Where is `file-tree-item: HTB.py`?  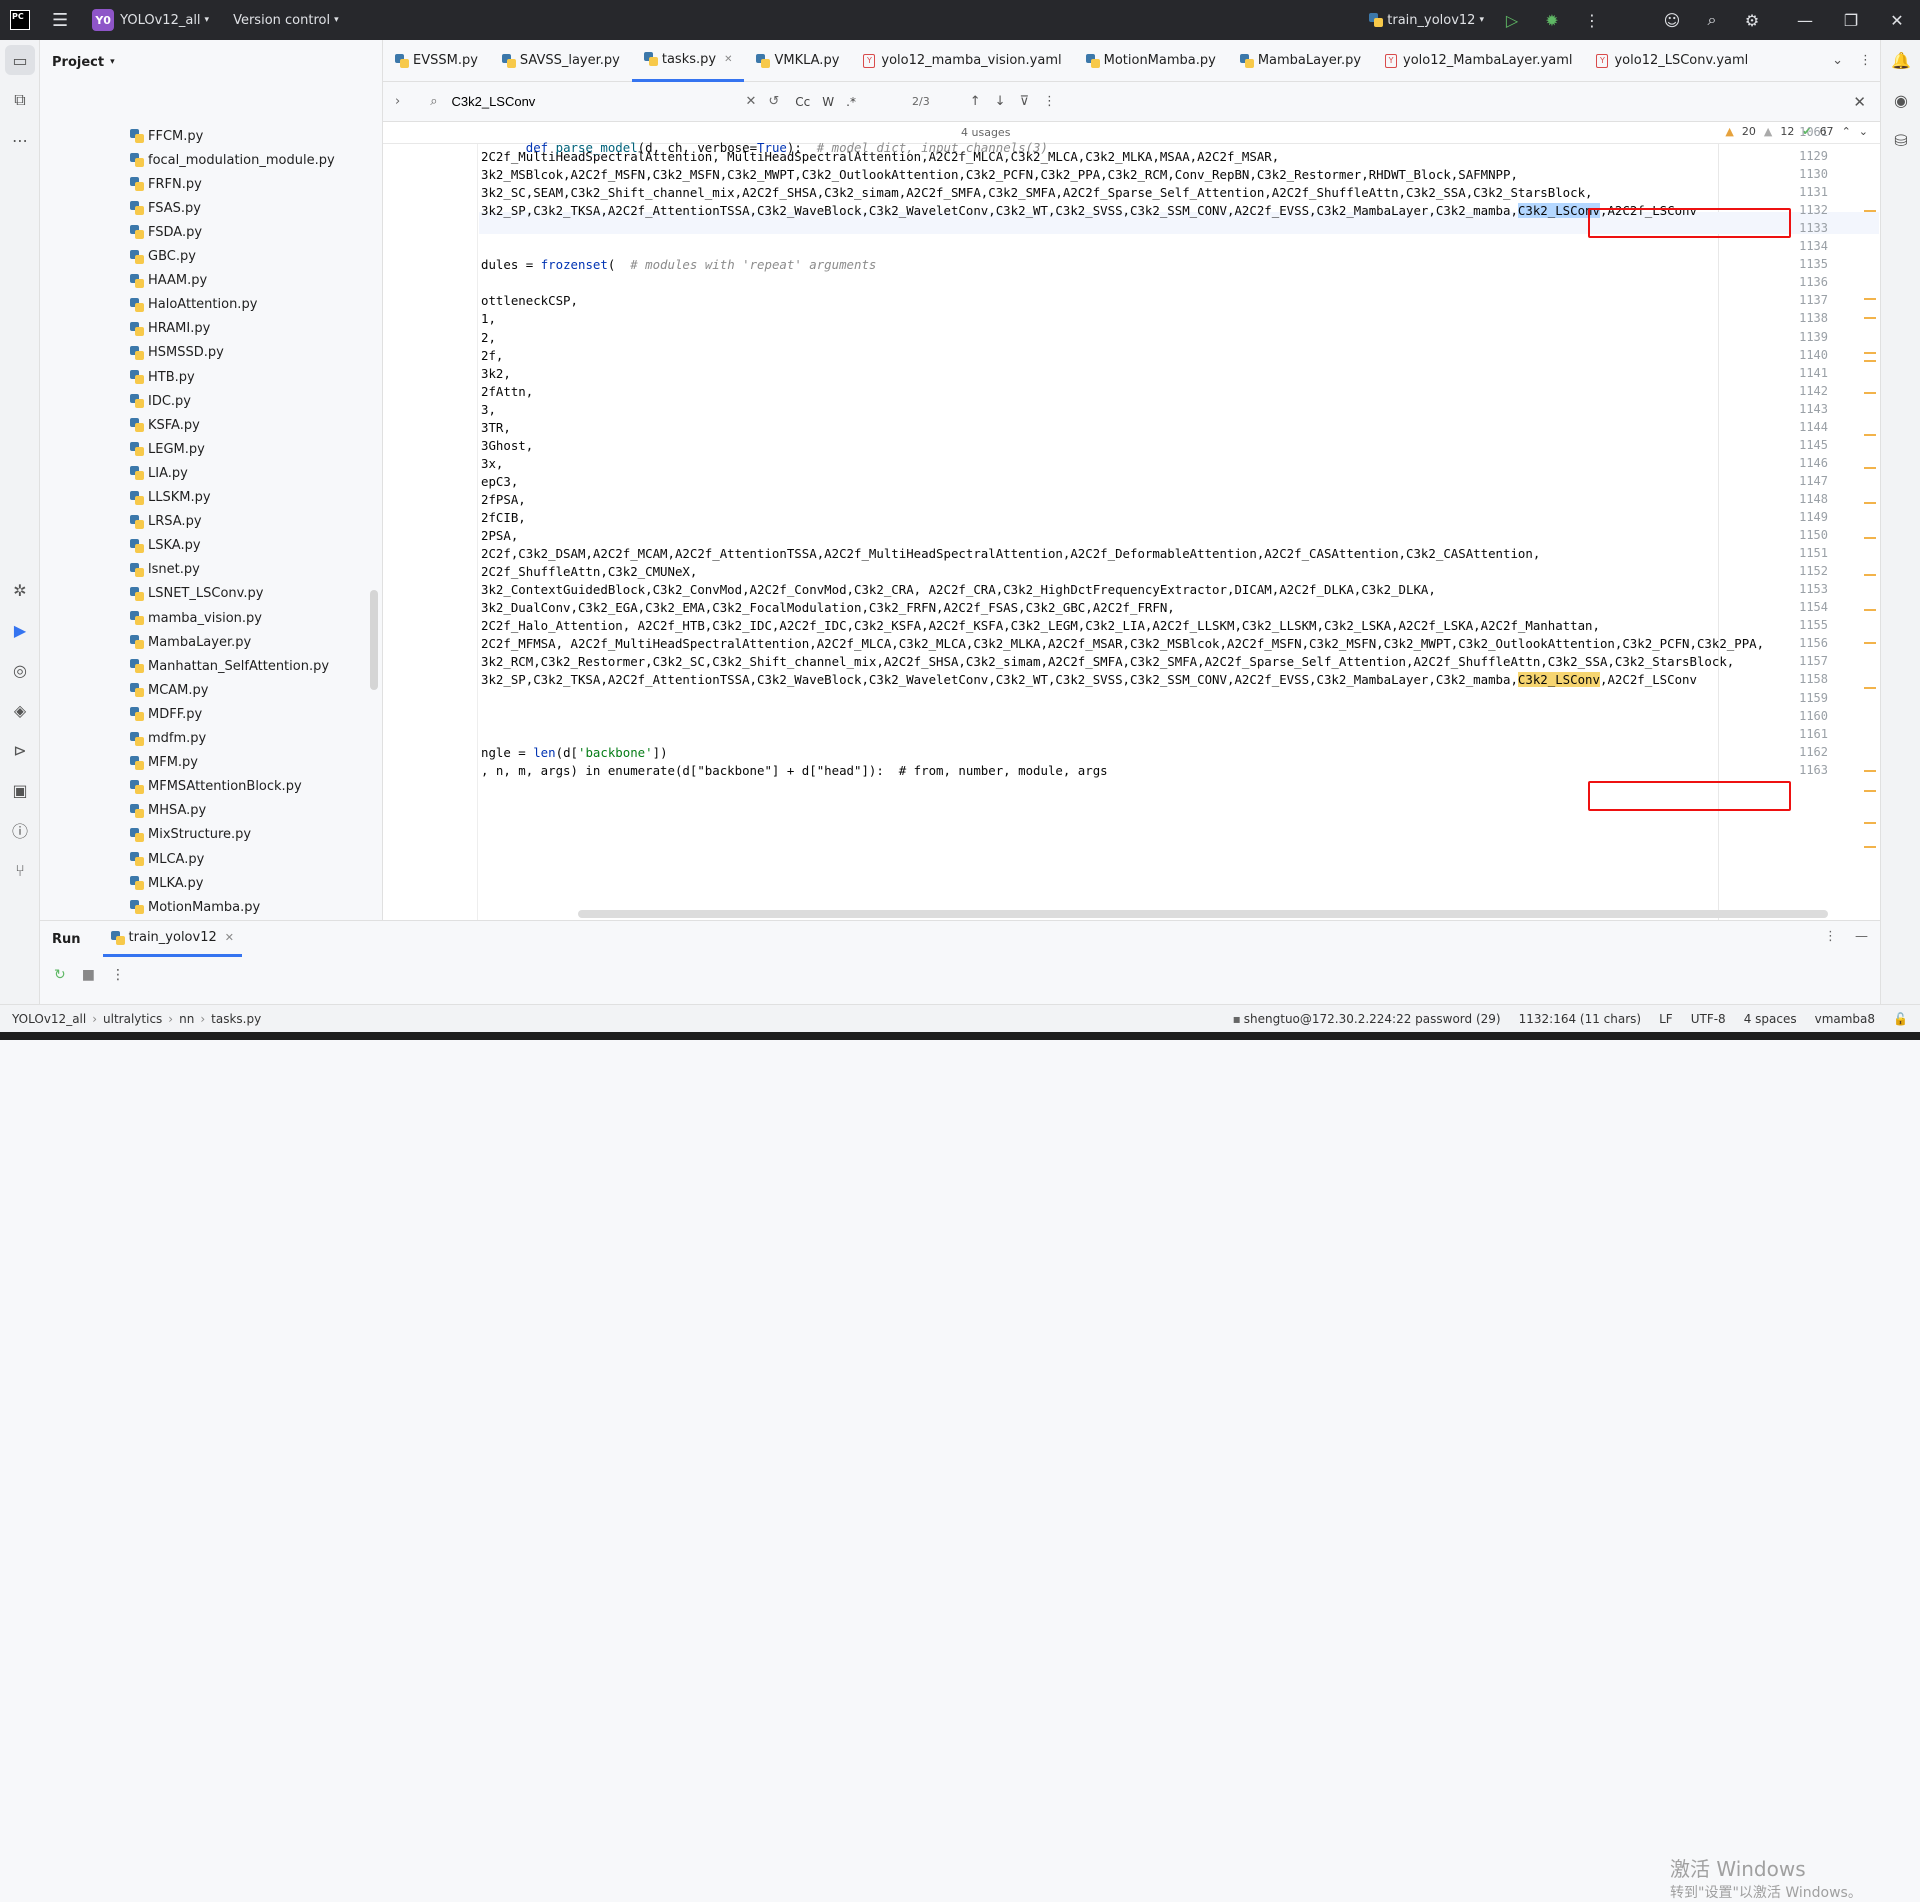
file-tree-item: HTB.py is located at coordinates (162, 377).